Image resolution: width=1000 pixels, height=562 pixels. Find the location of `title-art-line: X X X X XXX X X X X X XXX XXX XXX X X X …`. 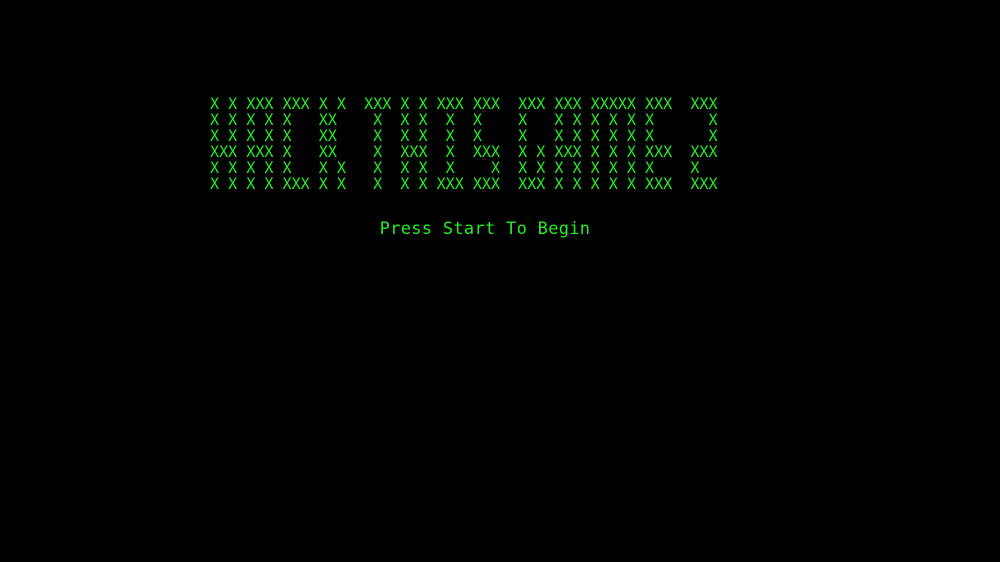

title-art-line: X X X X XXX X X X X X XXX XXX XXX X X X … is located at coordinates (464, 183).